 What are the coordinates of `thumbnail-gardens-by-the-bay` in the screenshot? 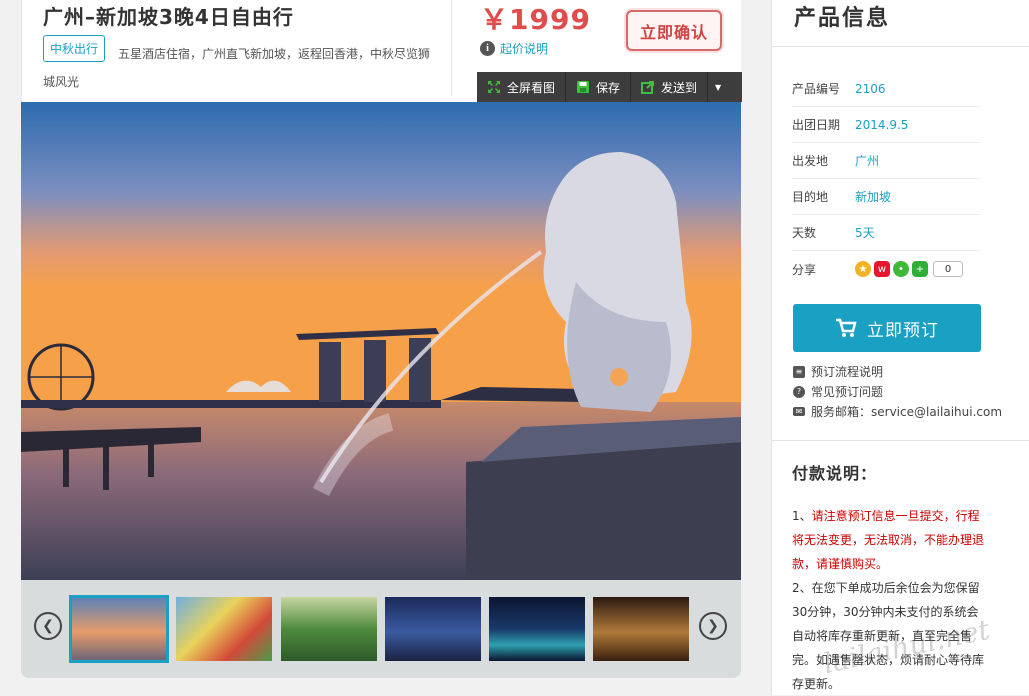 It's located at (537, 629).